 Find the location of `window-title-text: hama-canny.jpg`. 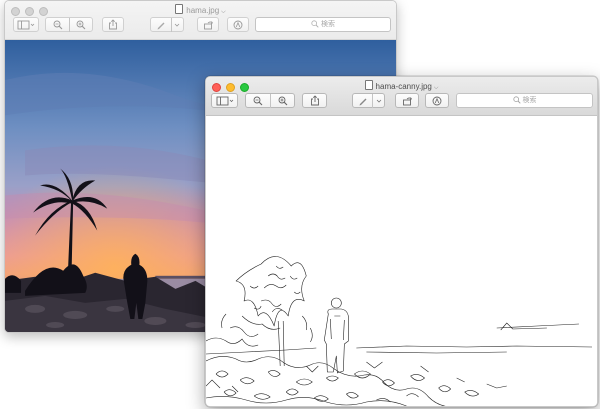

window-title-text: hama-canny.jpg is located at coordinates (403, 86).